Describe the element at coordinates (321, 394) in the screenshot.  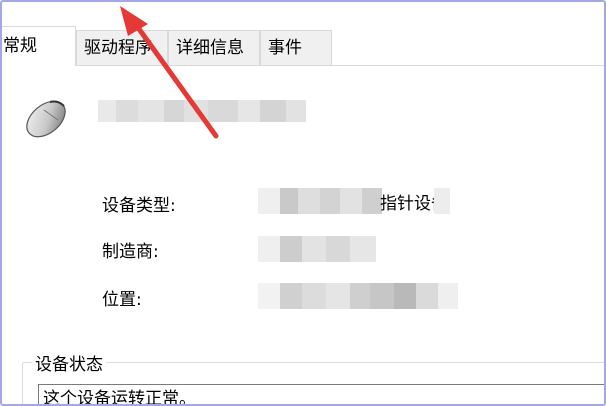
I see `device-status-textbox: 这个设备运转正常。` at that location.